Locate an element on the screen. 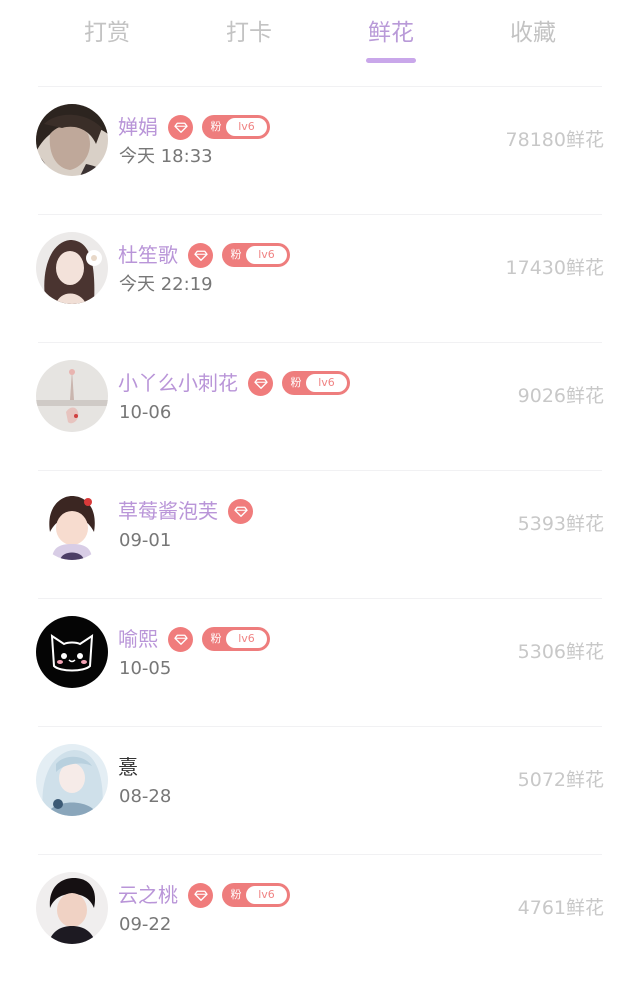  list-item: 憙 08-28 5072鲜花 is located at coordinates (320, 790).